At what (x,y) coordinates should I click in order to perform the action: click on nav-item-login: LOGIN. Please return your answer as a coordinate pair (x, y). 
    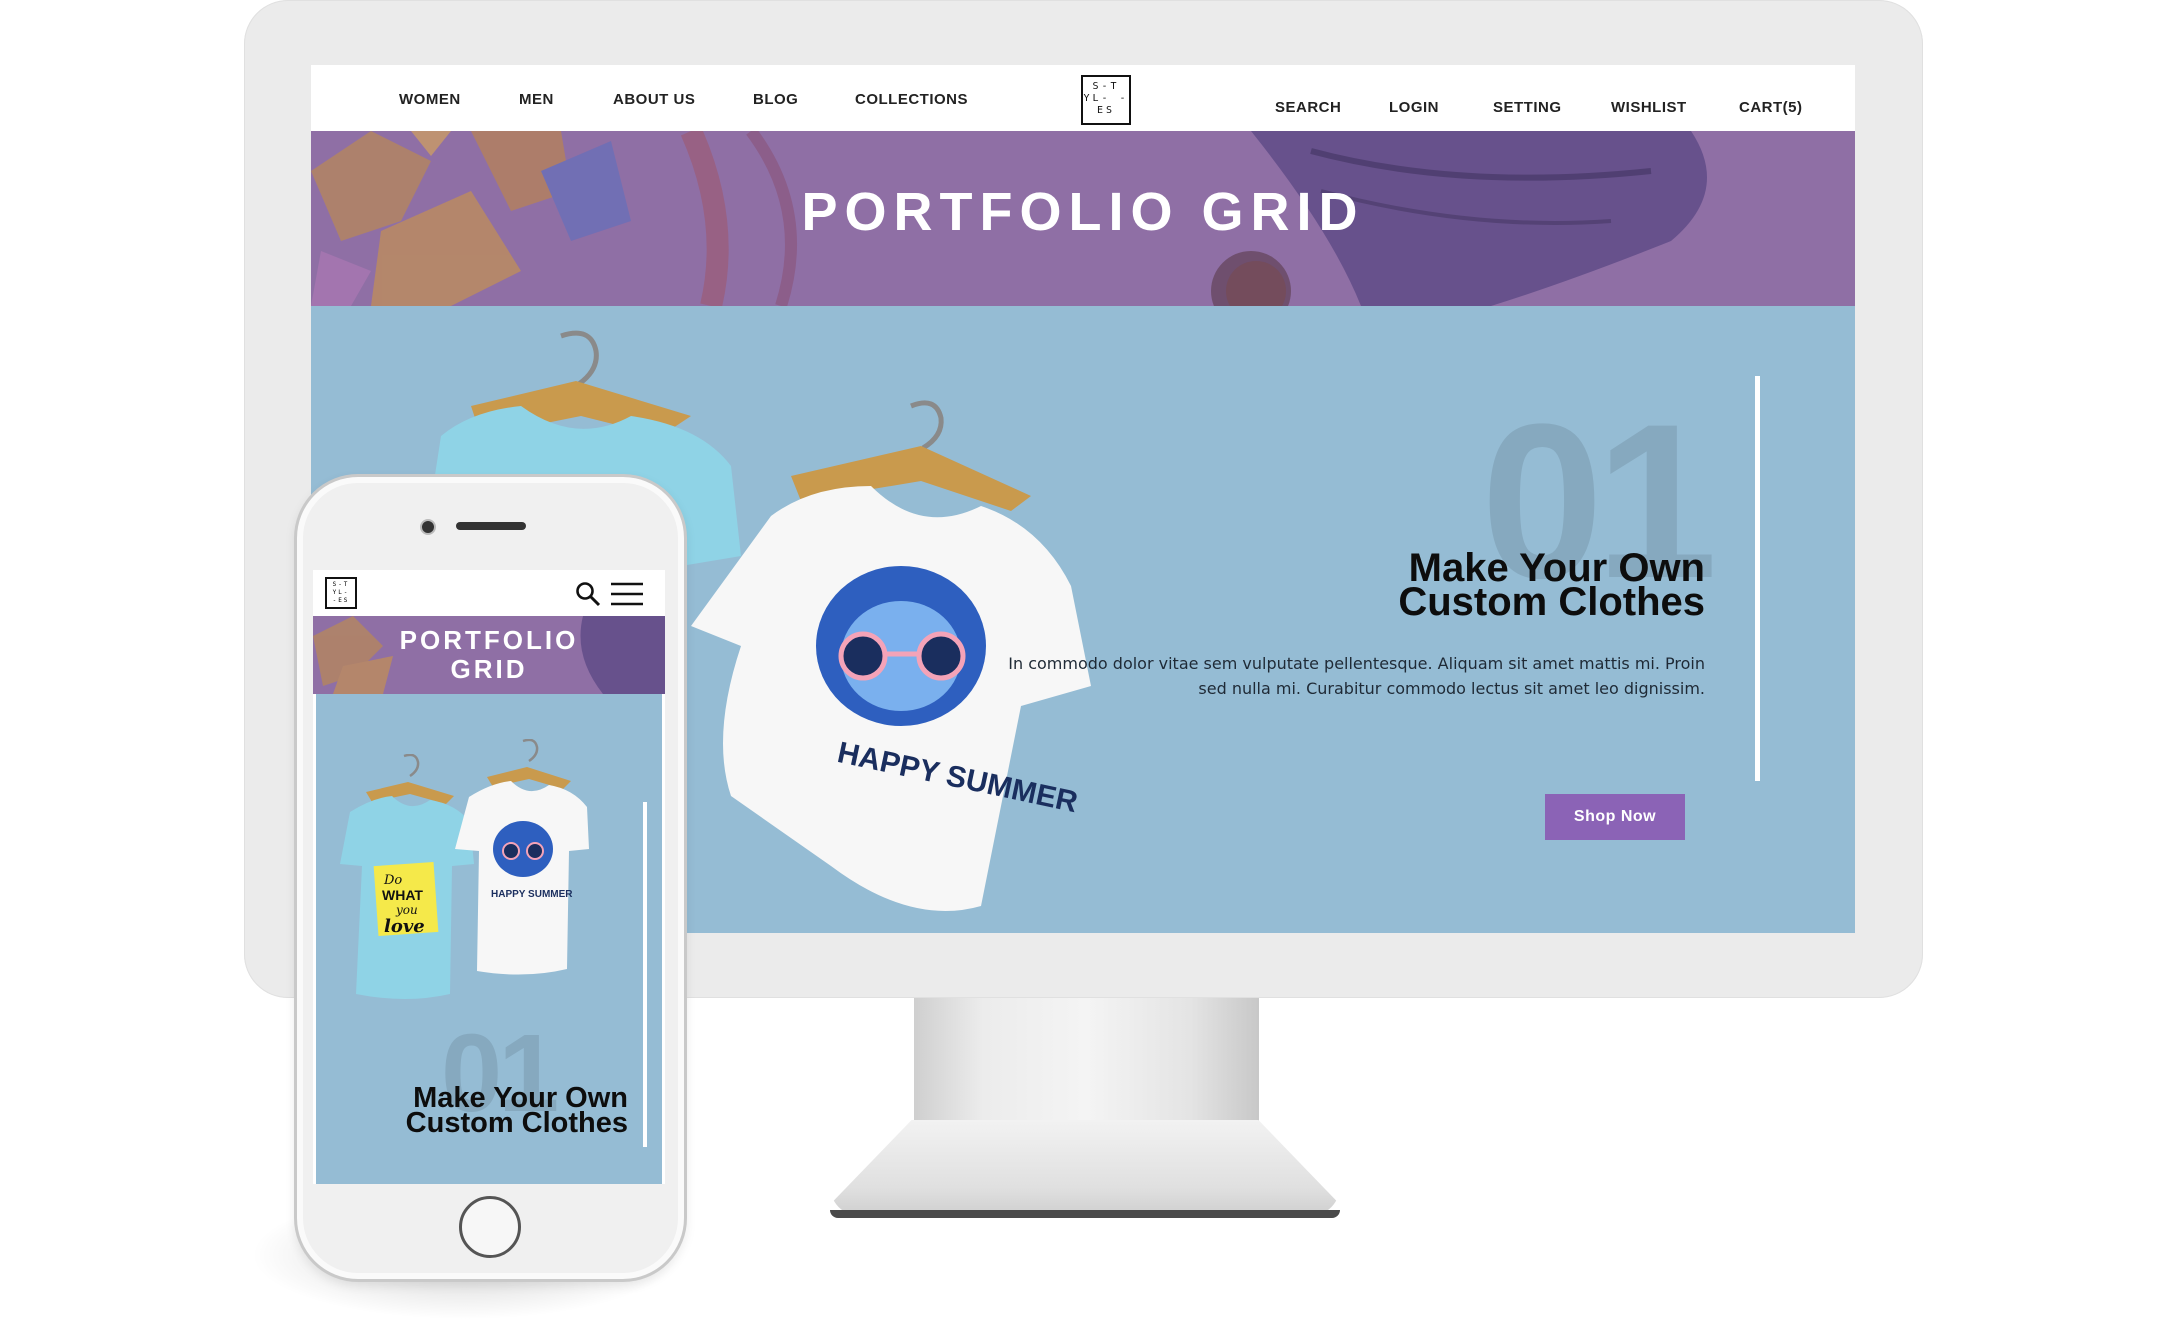
    Looking at the image, I should click on (1414, 107).